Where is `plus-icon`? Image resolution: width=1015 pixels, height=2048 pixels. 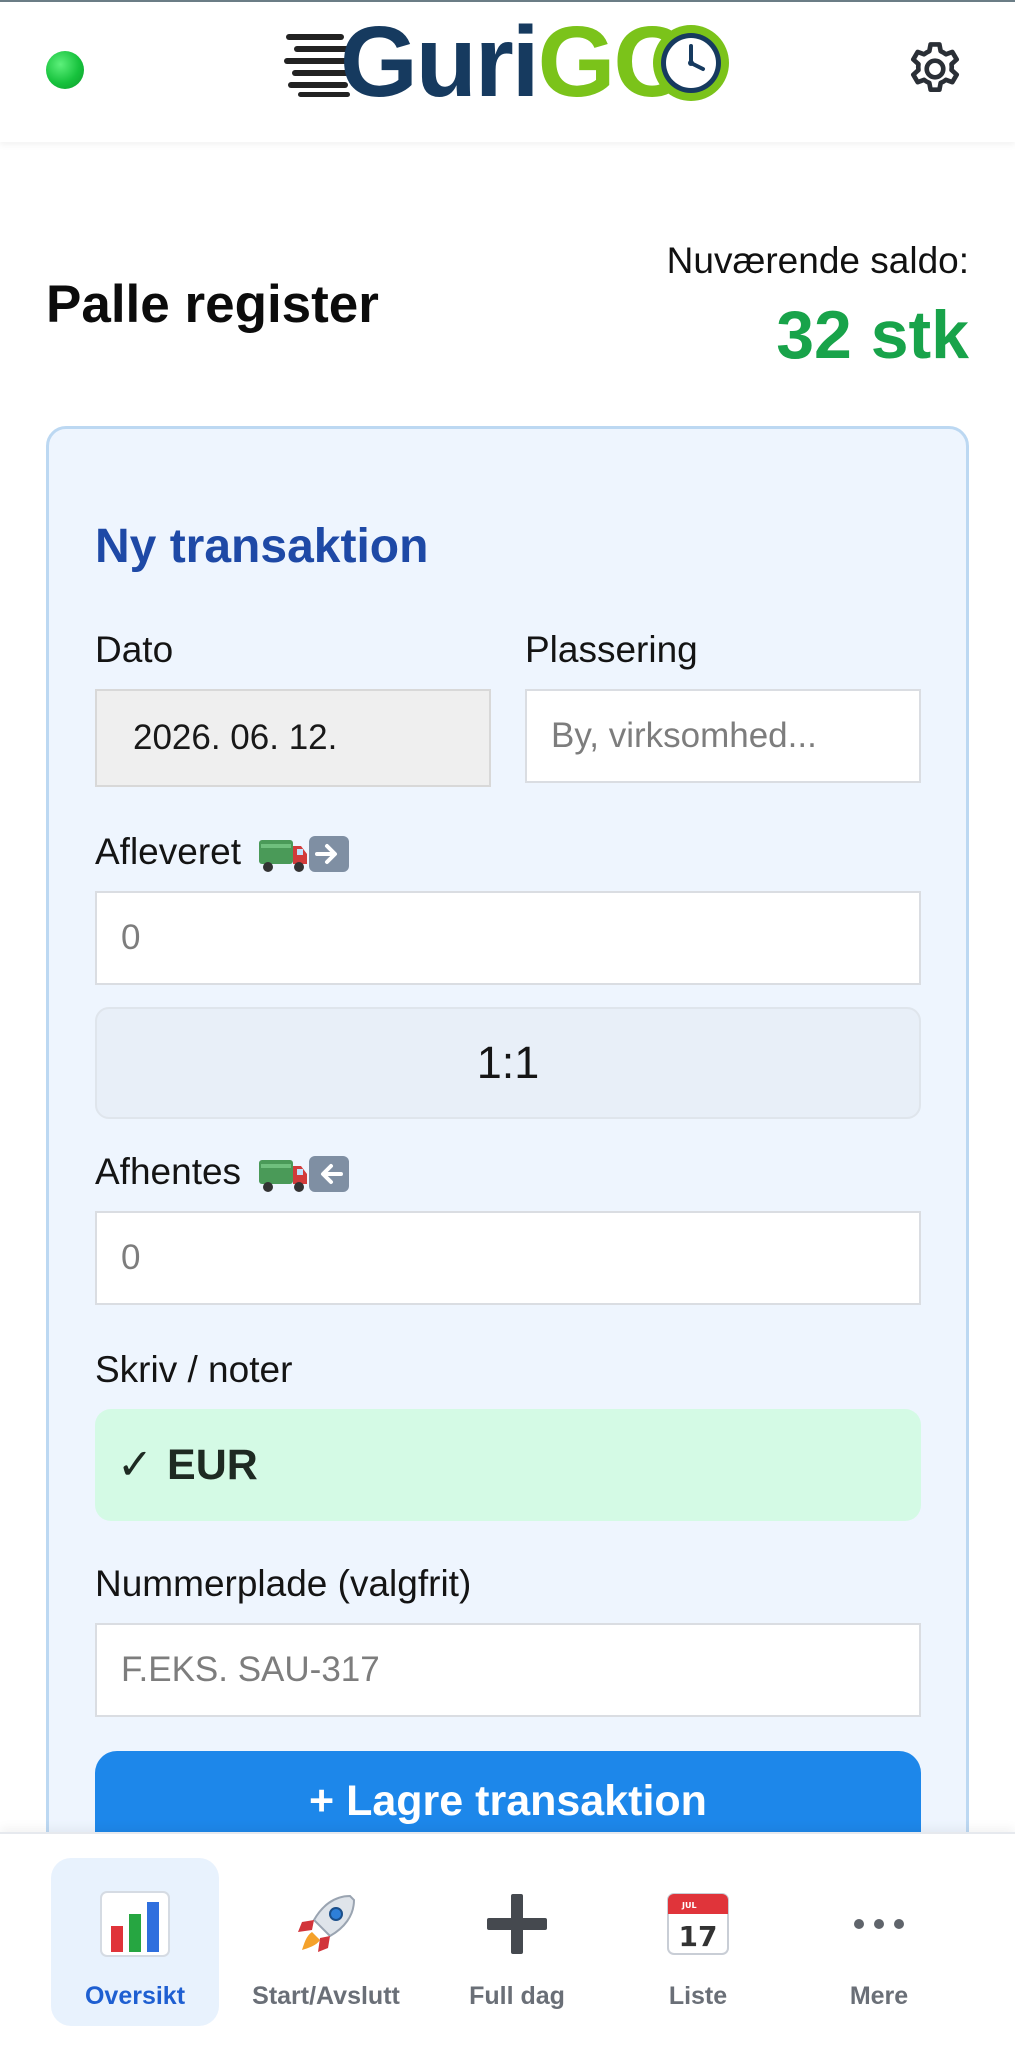 plus-icon is located at coordinates (517, 1924).